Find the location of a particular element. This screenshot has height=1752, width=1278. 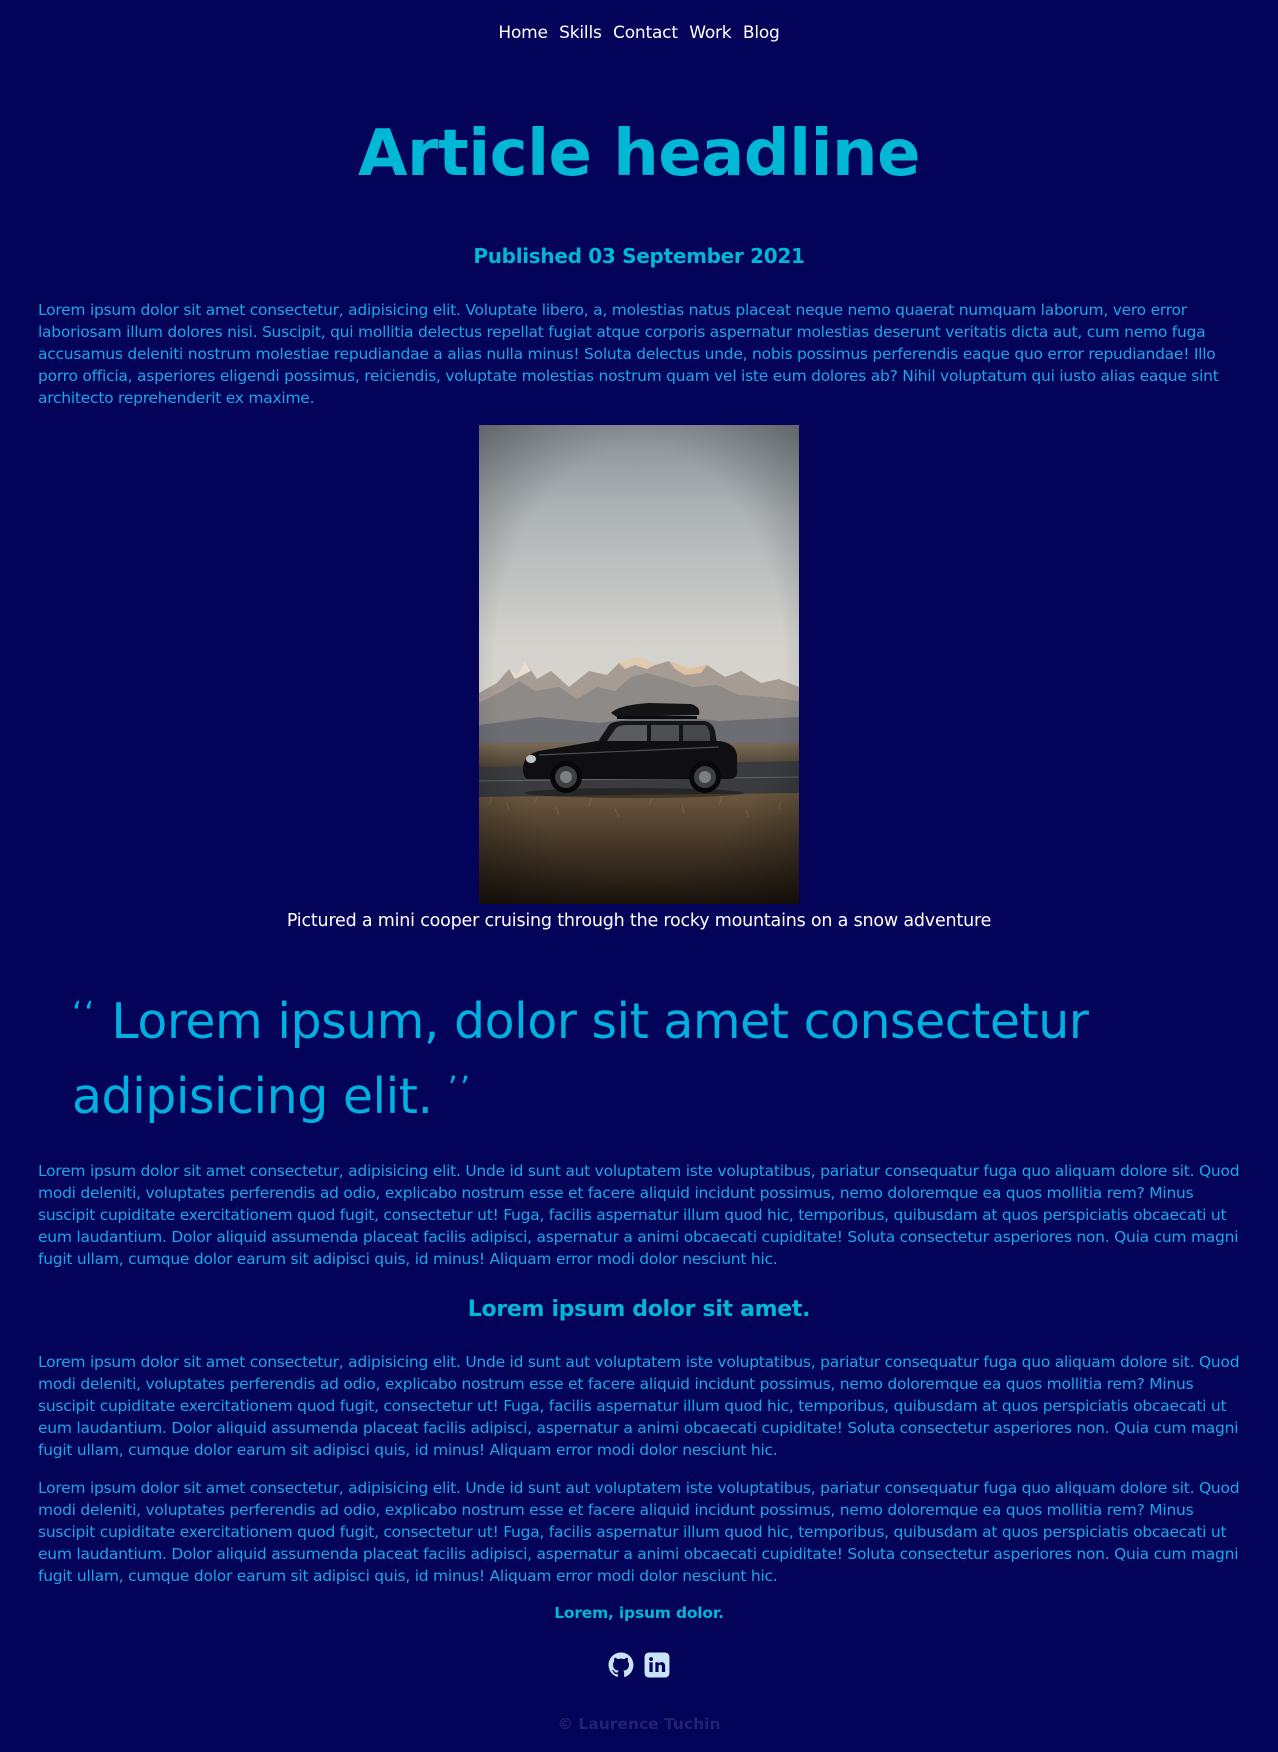

linkedin-icon is located at coordinates (657, 1665).